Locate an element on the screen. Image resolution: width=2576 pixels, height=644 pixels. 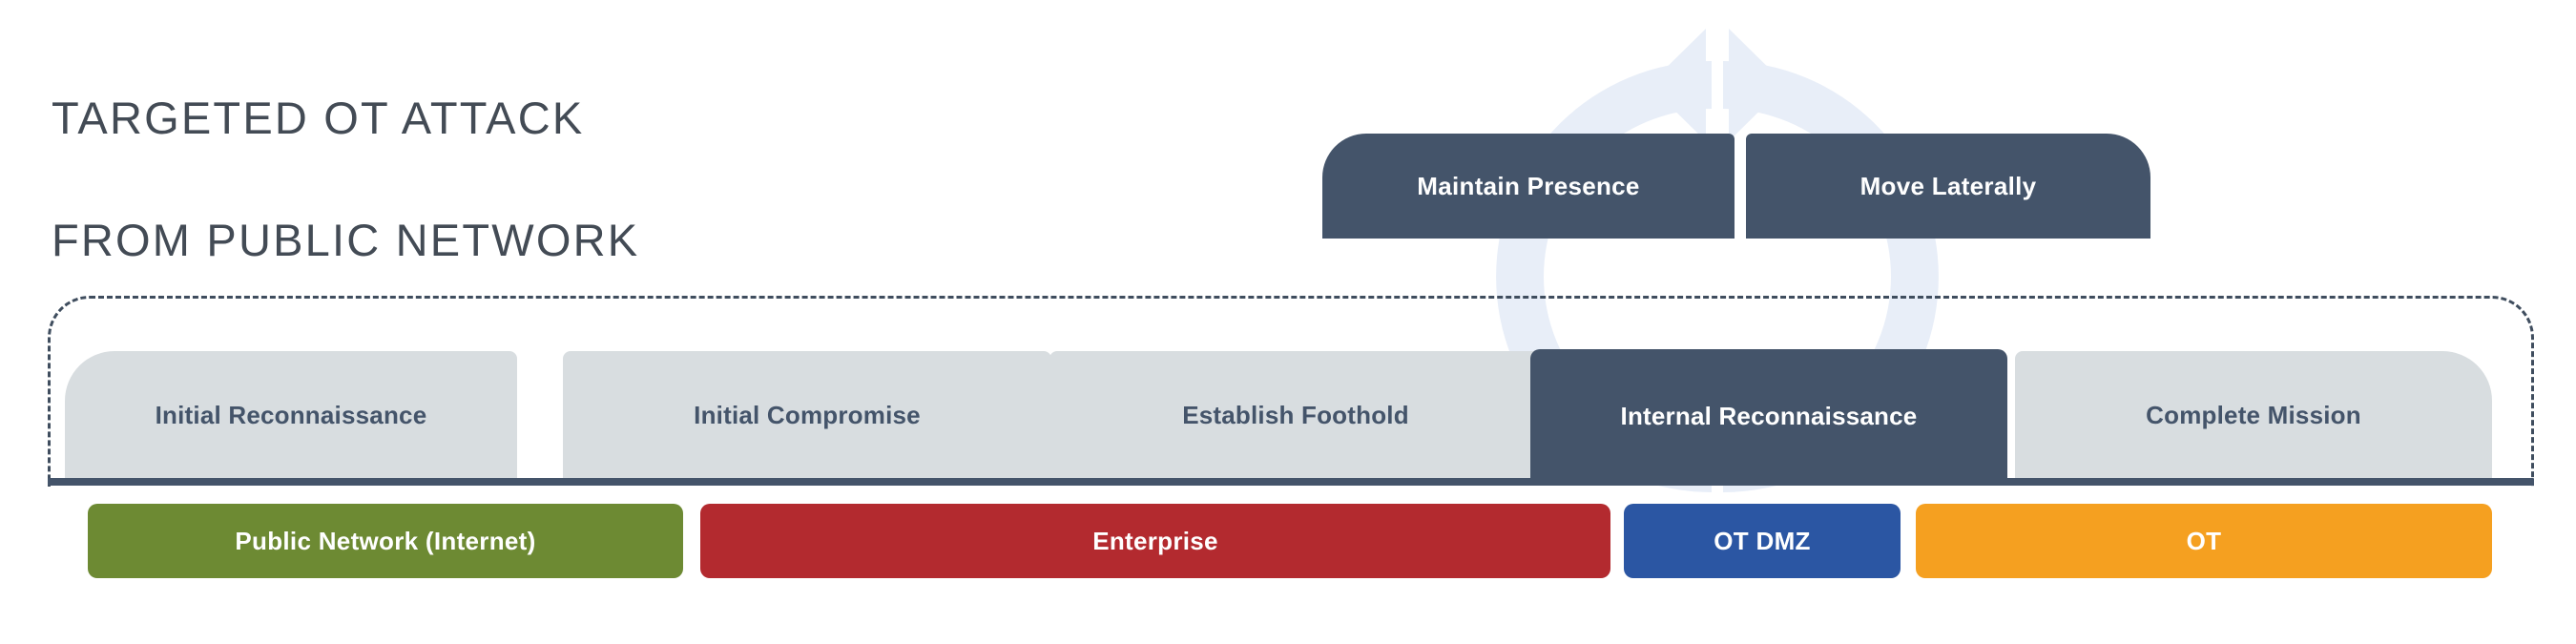
phase-internal-reconnaissance: Internal Reconnaissance is located at coordinates (1768, 416).